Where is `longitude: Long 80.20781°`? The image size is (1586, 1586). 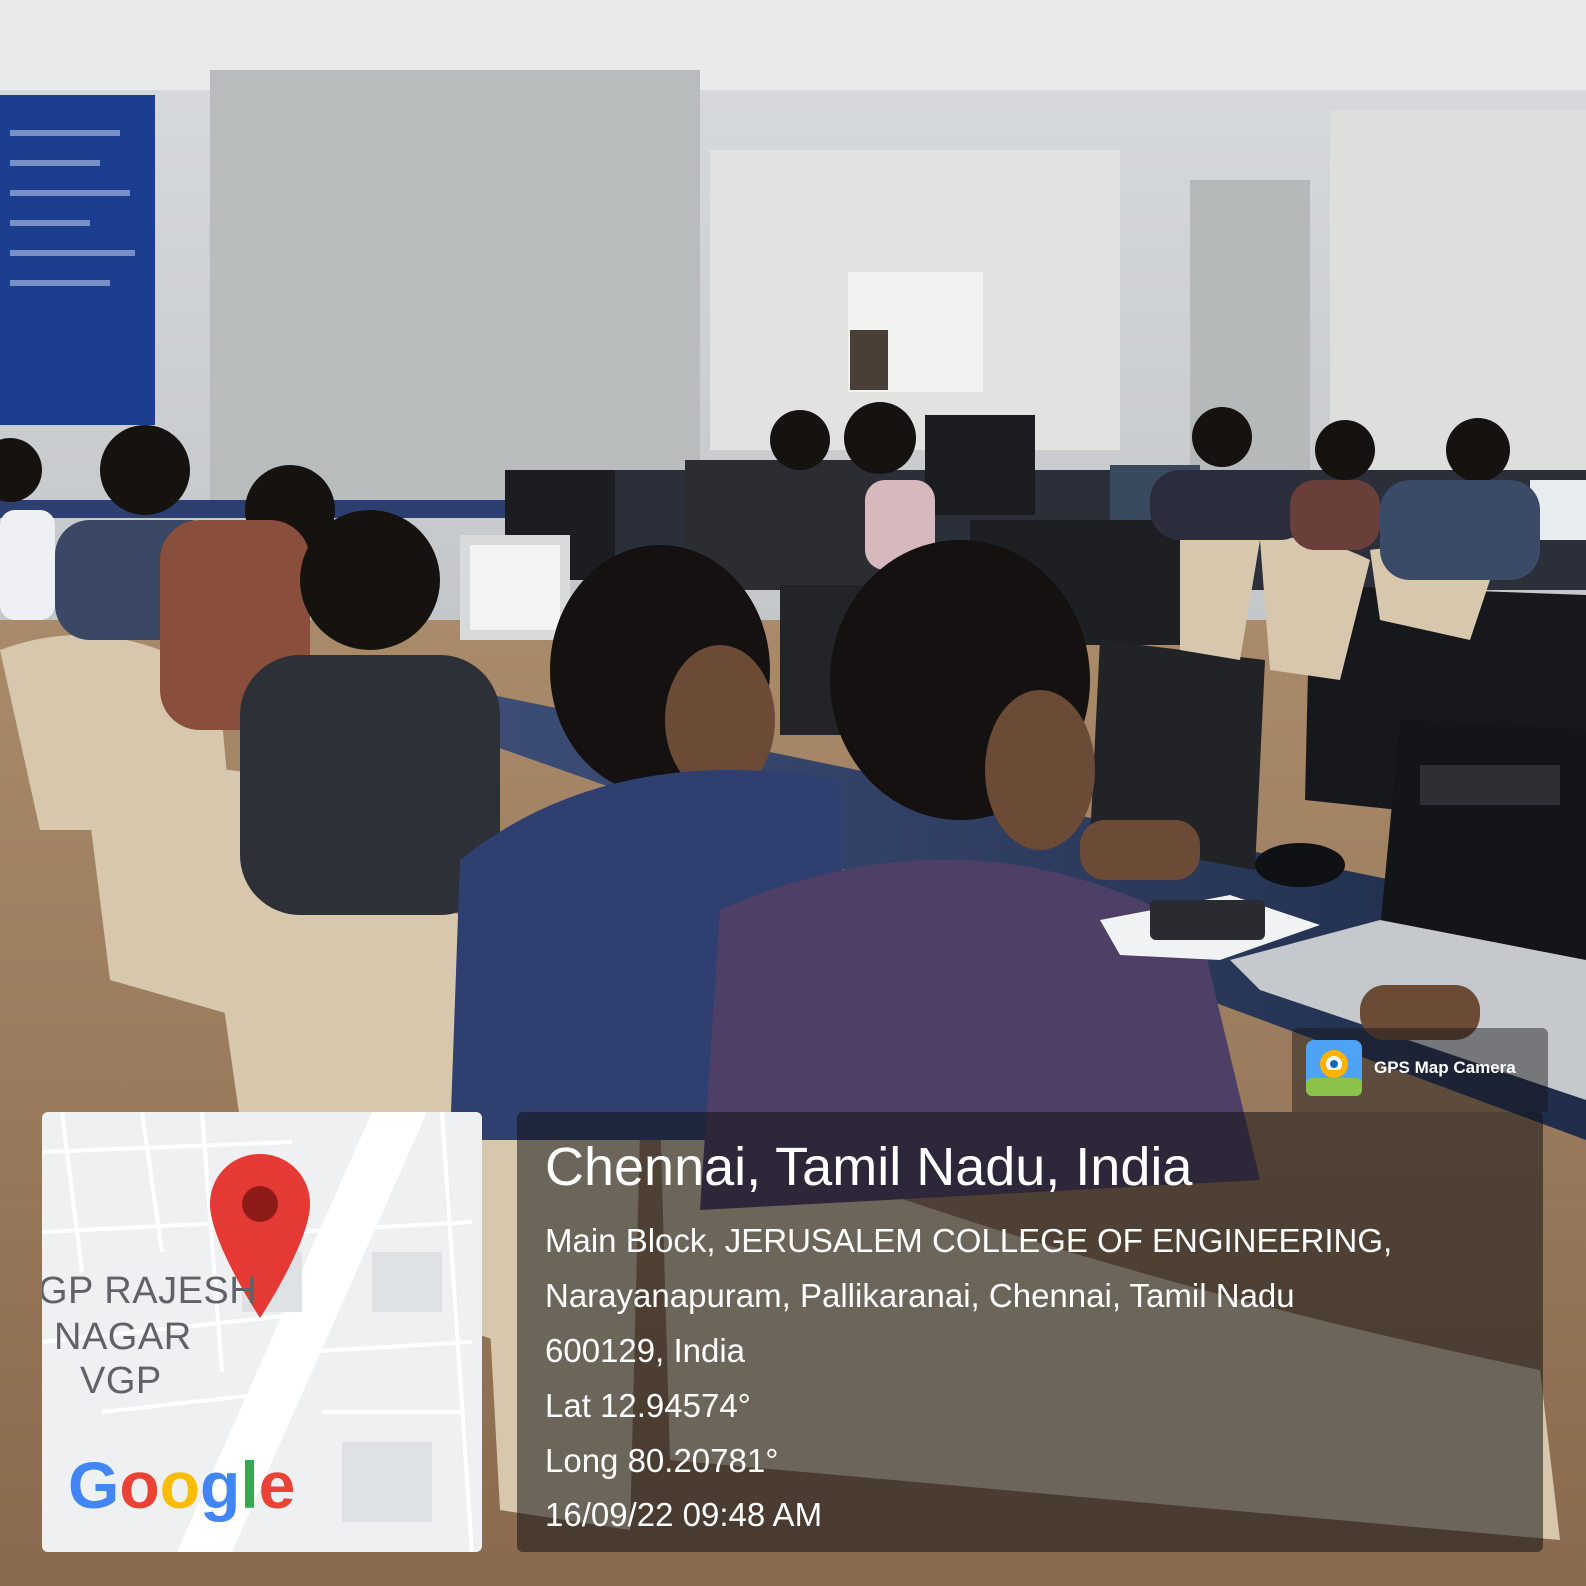
longitude: Long 80.20781° is located at coordinates (662, 1460).